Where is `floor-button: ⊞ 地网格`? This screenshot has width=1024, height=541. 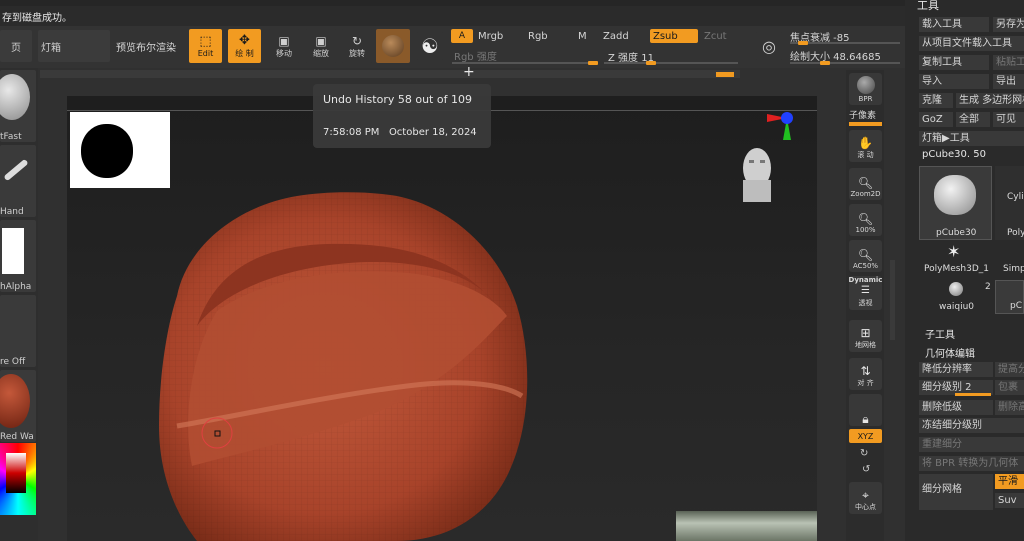
floor-button: ⊞ 地网格 is located at coordinates (865, 336).